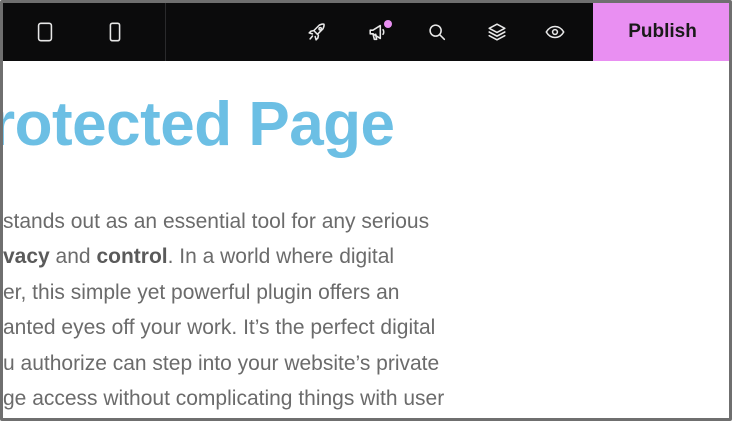  I want to click on rocket-icon, so click(316, 32).